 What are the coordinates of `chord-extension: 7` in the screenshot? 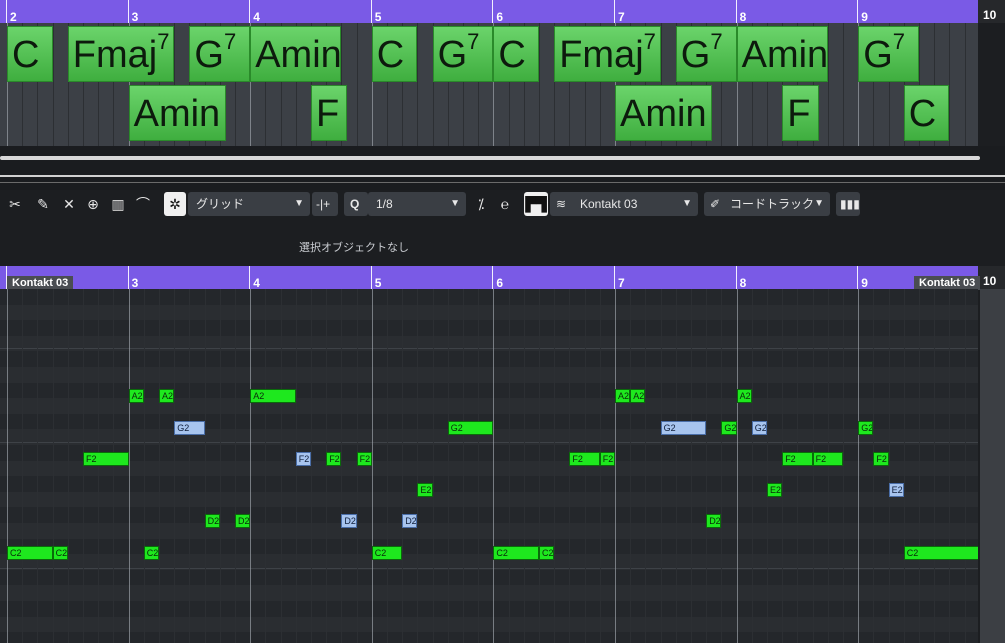 It's located at (716, 41).